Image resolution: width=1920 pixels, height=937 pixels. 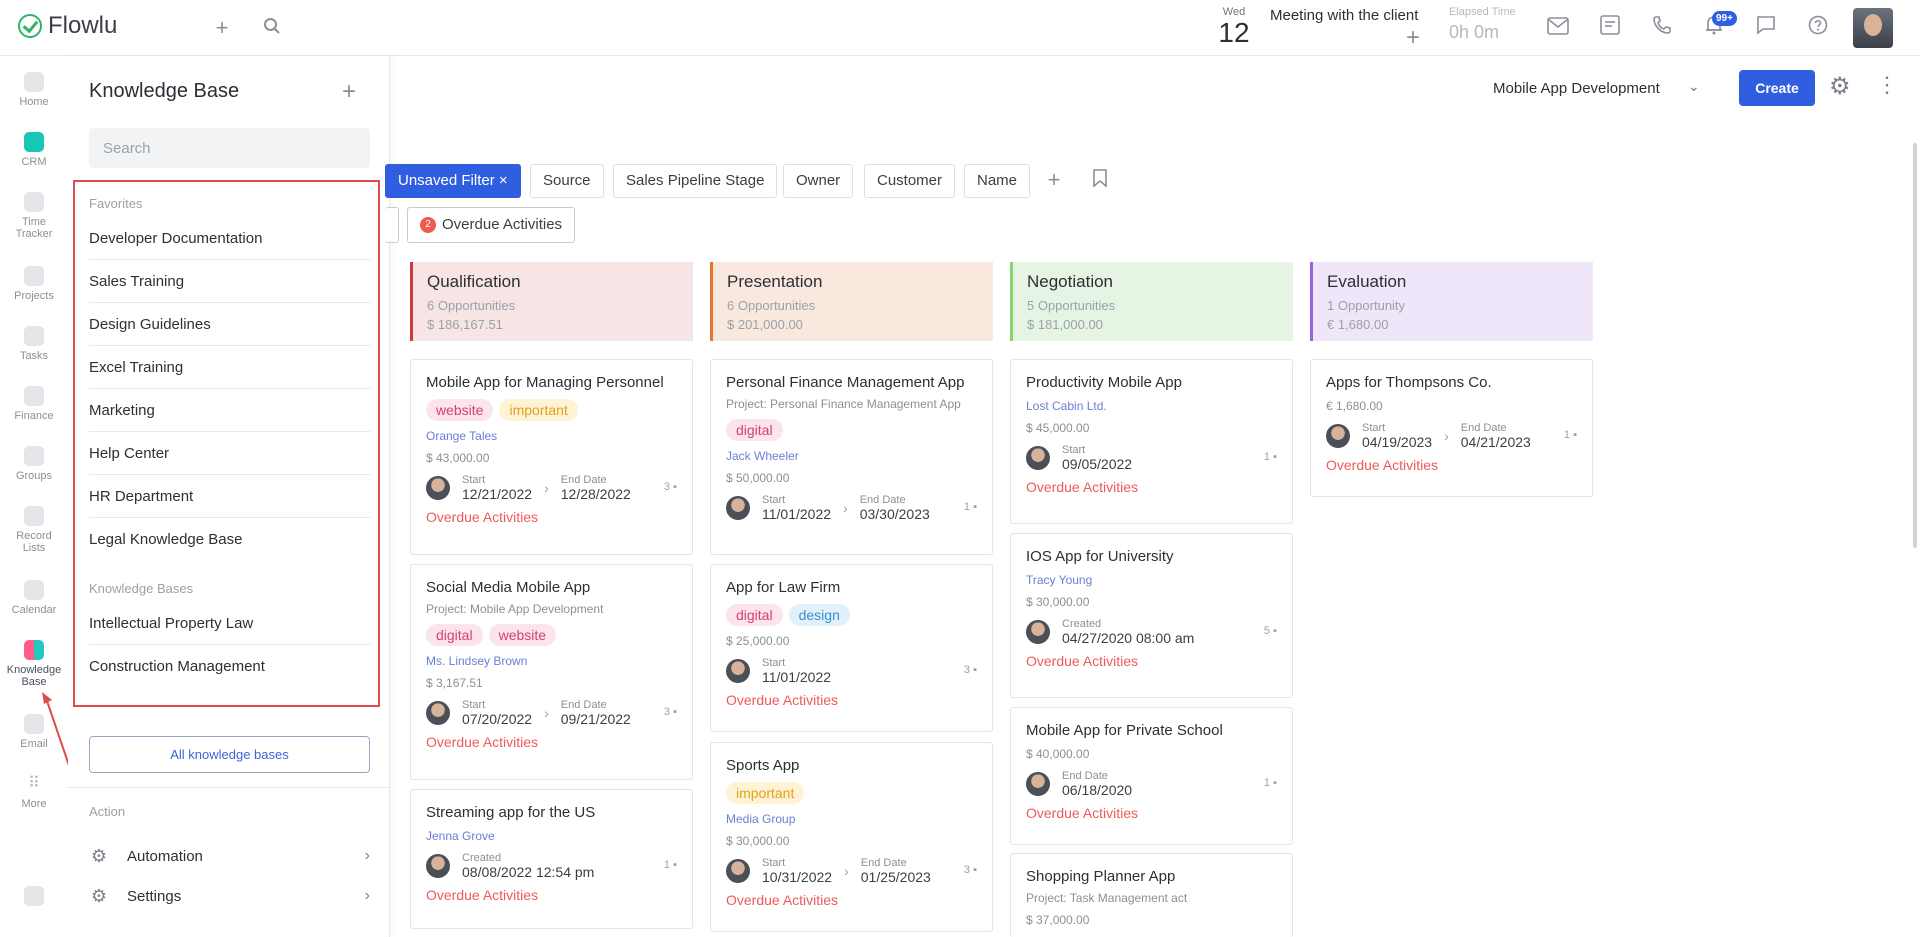 I want to click on mail-icon, so click(x=1558, y=28).